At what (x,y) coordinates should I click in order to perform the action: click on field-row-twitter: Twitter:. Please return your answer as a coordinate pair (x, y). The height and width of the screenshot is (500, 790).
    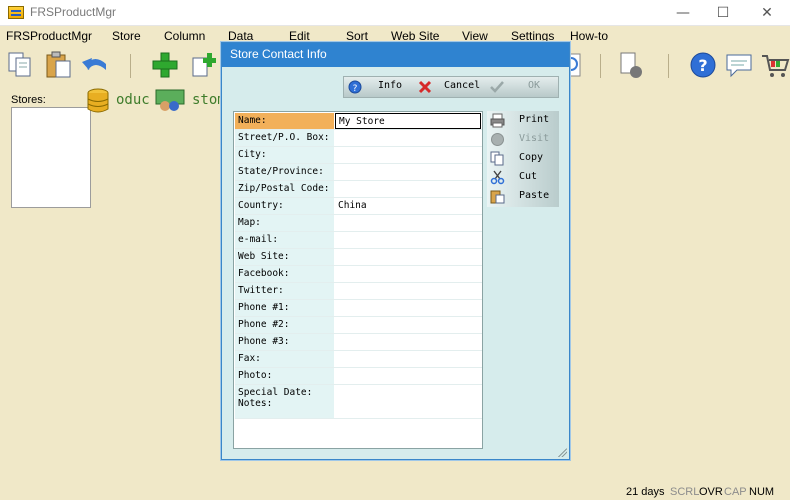
    Looking at the image, I should click on (358, 291).